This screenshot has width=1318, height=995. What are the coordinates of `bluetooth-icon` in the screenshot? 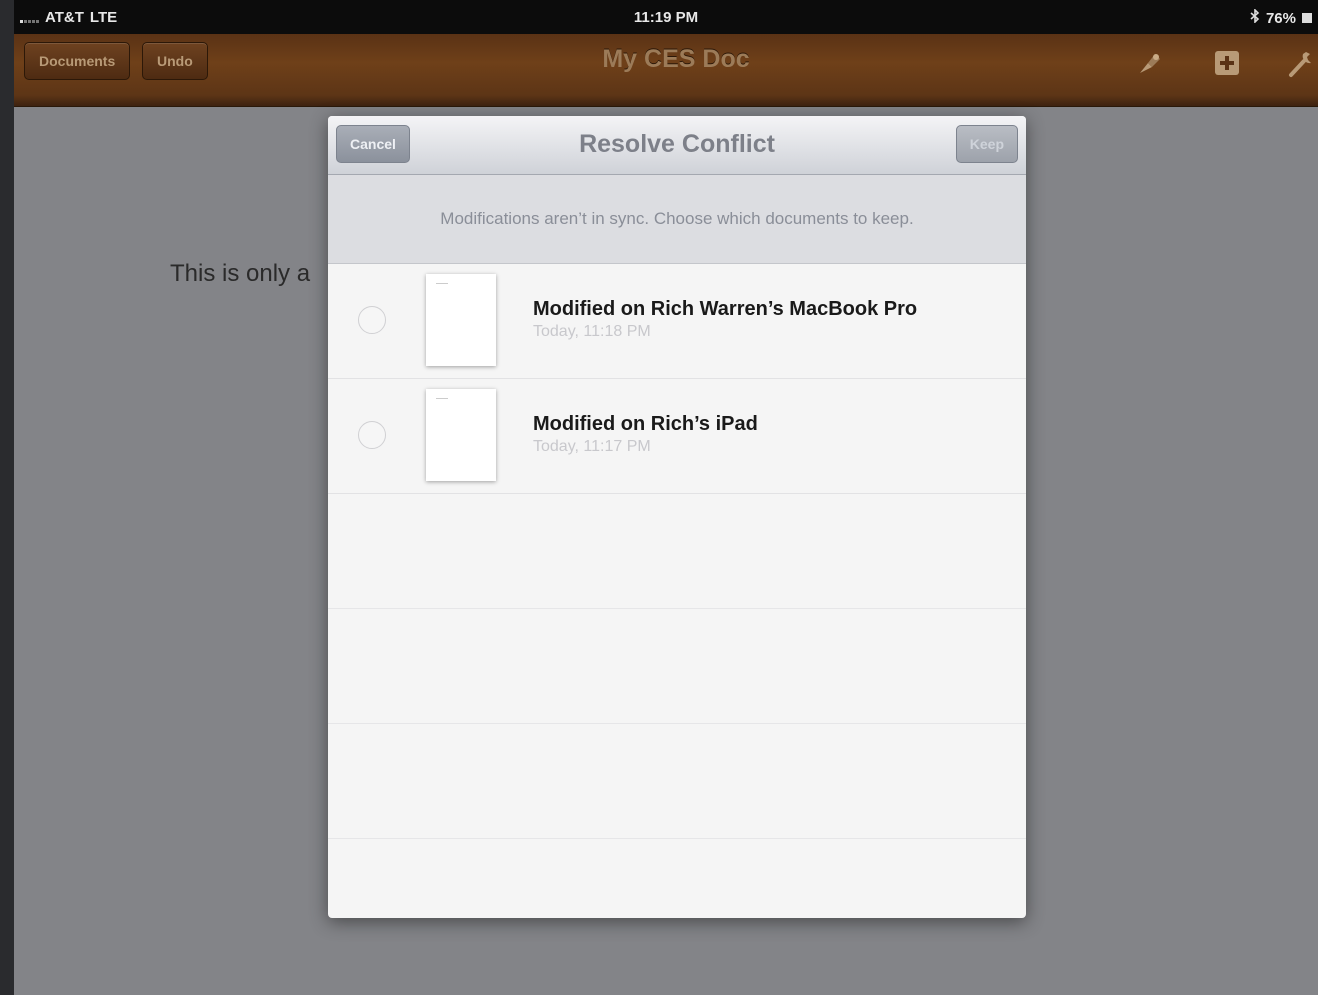 It's located at (1255, 17).